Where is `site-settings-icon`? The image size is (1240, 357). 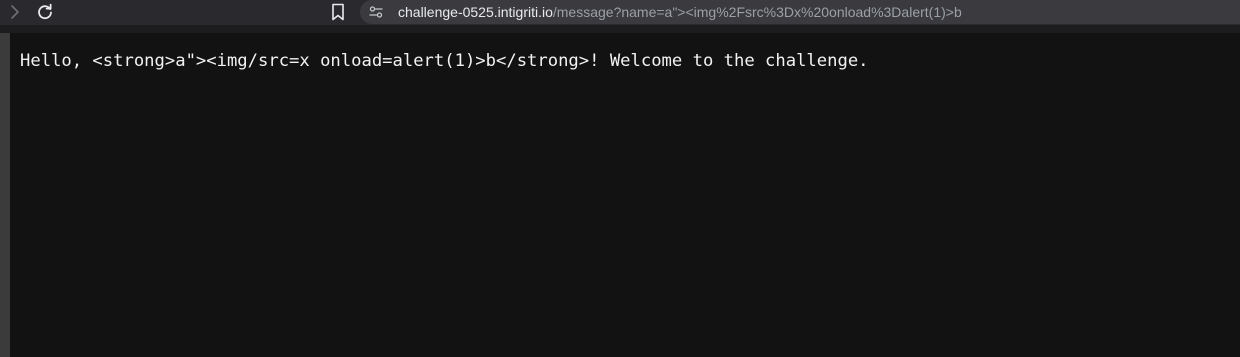 site-settings-icon is located at coordinates (376, 12).